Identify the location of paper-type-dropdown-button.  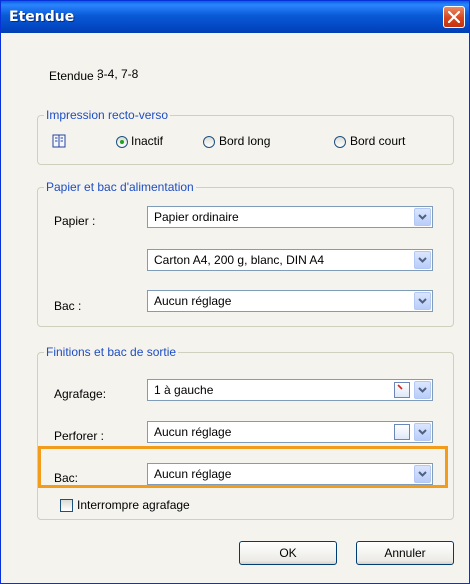
(422, 260).